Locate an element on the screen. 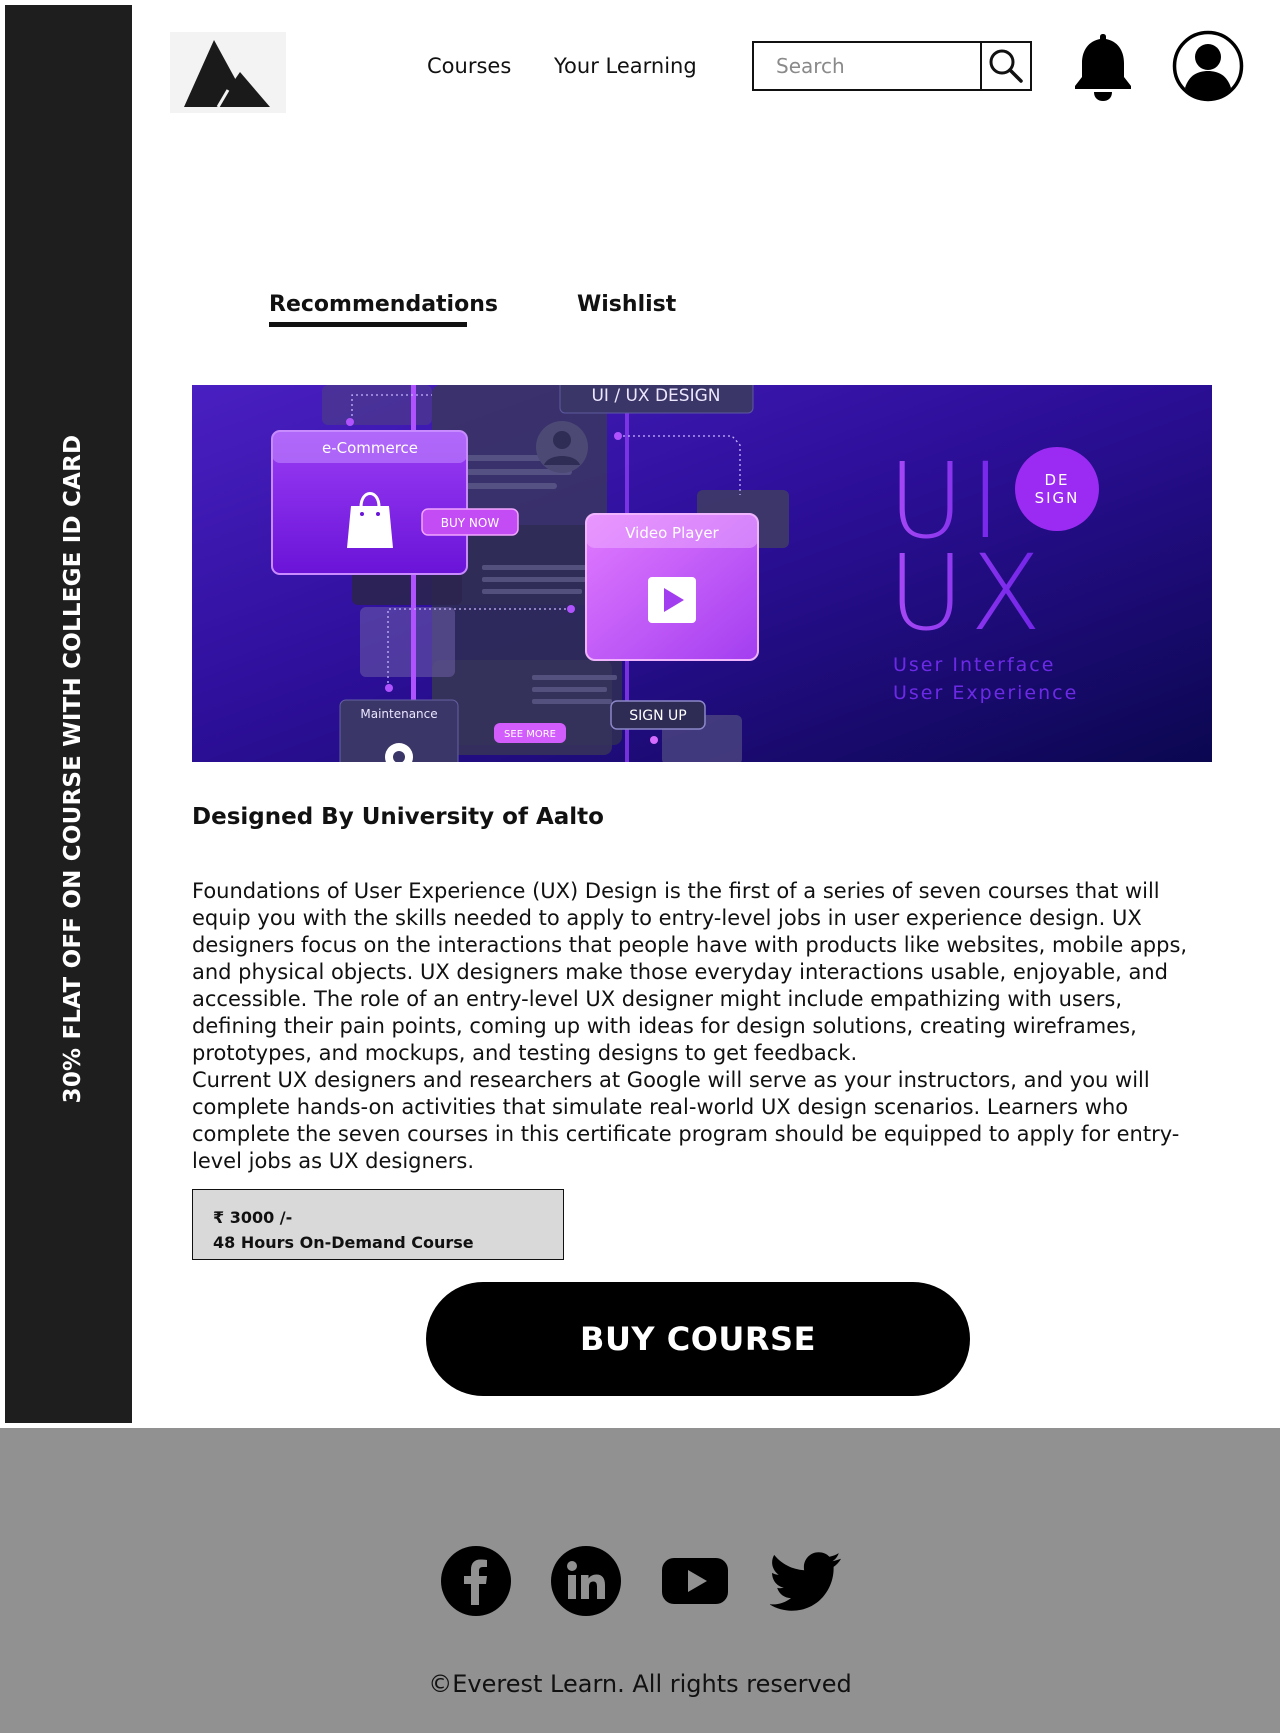  buy-course-button: BUY COURSE is located at coordinates (698, 1339).